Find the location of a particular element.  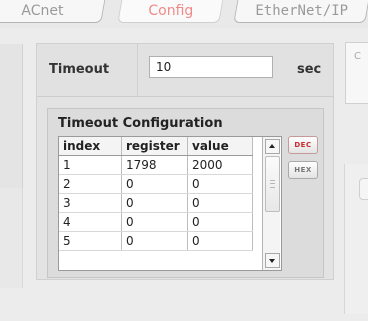

table-header-row: index register value is located at coordinates (156, 146).